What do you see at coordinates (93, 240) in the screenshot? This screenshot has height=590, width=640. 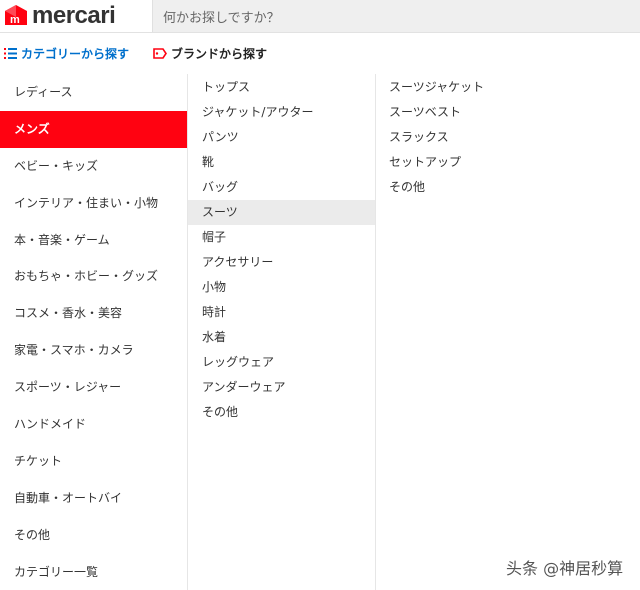 I see `category-item: 本・音楽・ゲーム` at bounding box center [93, 240].